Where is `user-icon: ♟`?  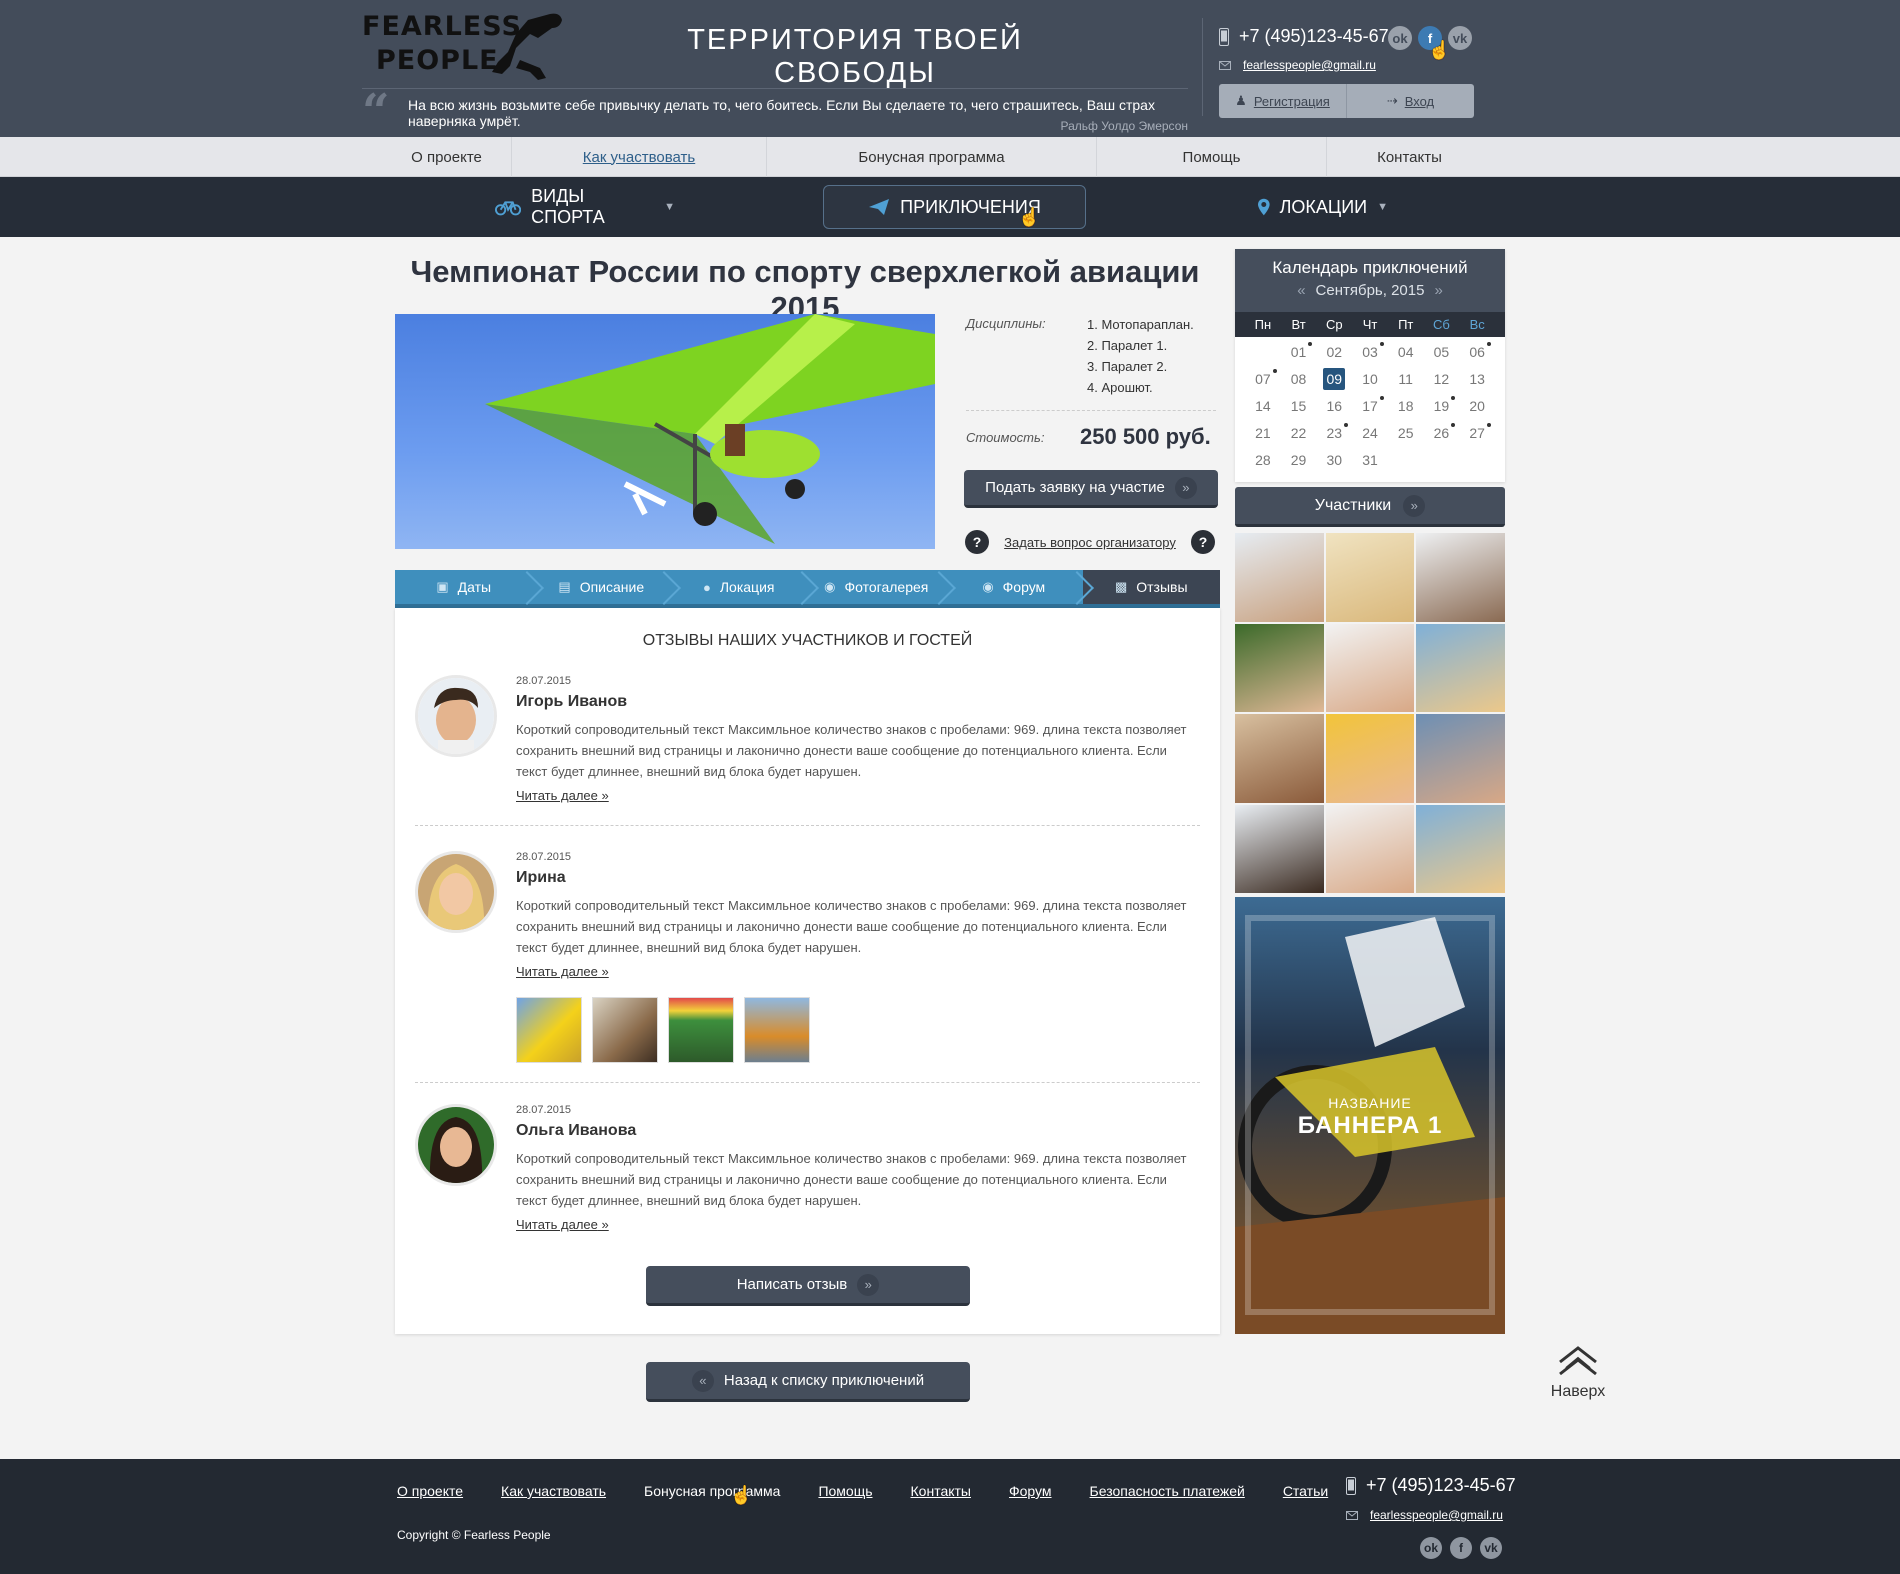 user-icon: ♟ is located at coordinates (1241, 100).